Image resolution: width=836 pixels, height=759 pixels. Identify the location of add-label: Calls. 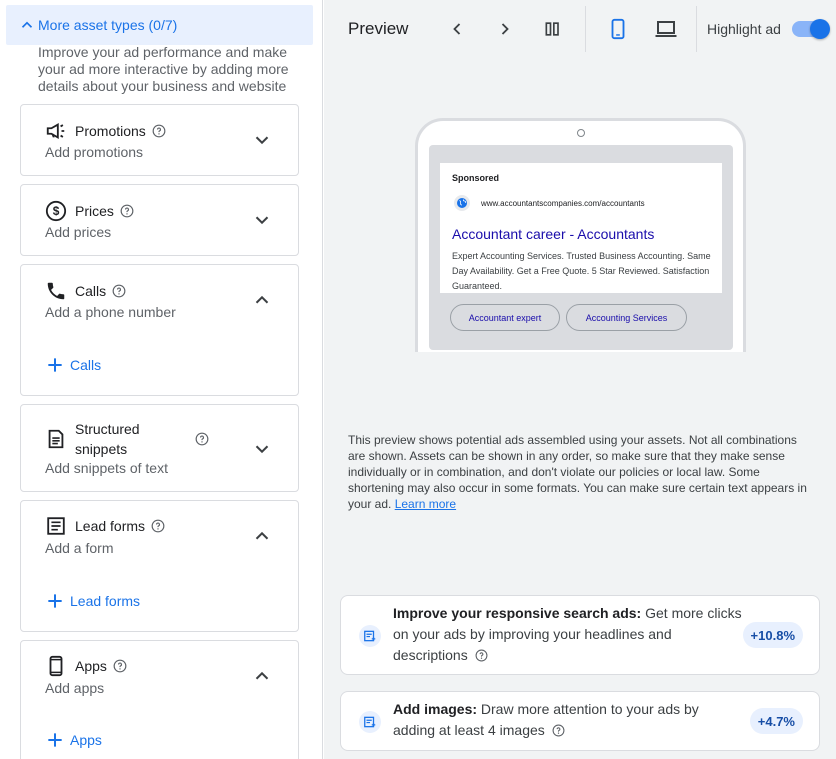
(86, 365).